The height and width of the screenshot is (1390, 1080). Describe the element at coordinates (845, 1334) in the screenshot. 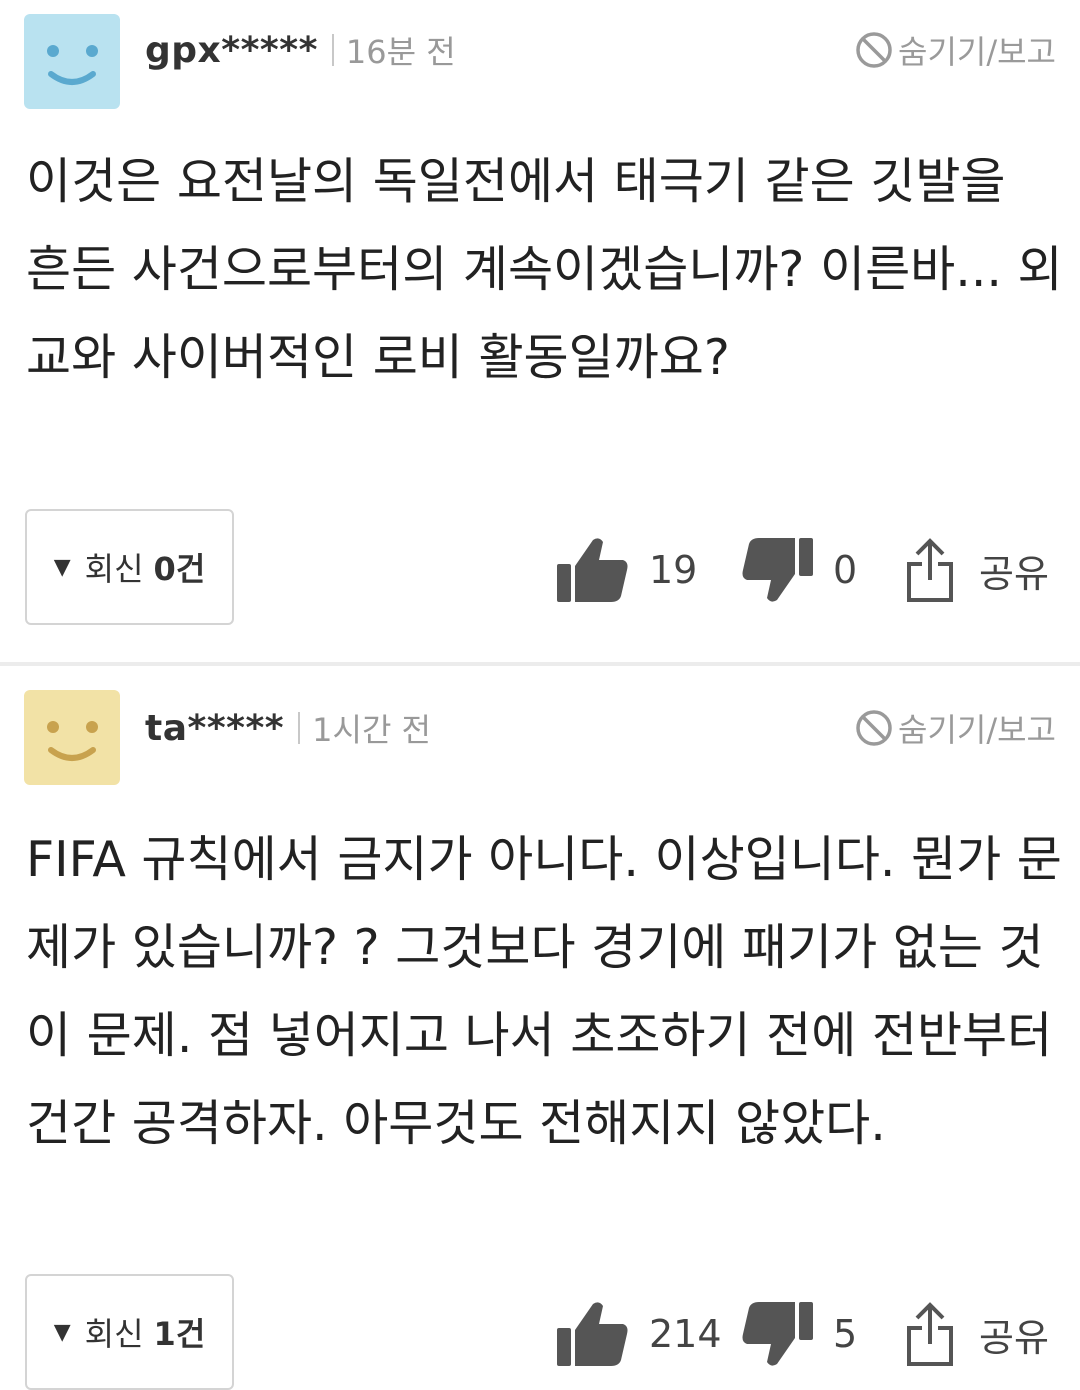

I see `dislike-count: 5` at that location.